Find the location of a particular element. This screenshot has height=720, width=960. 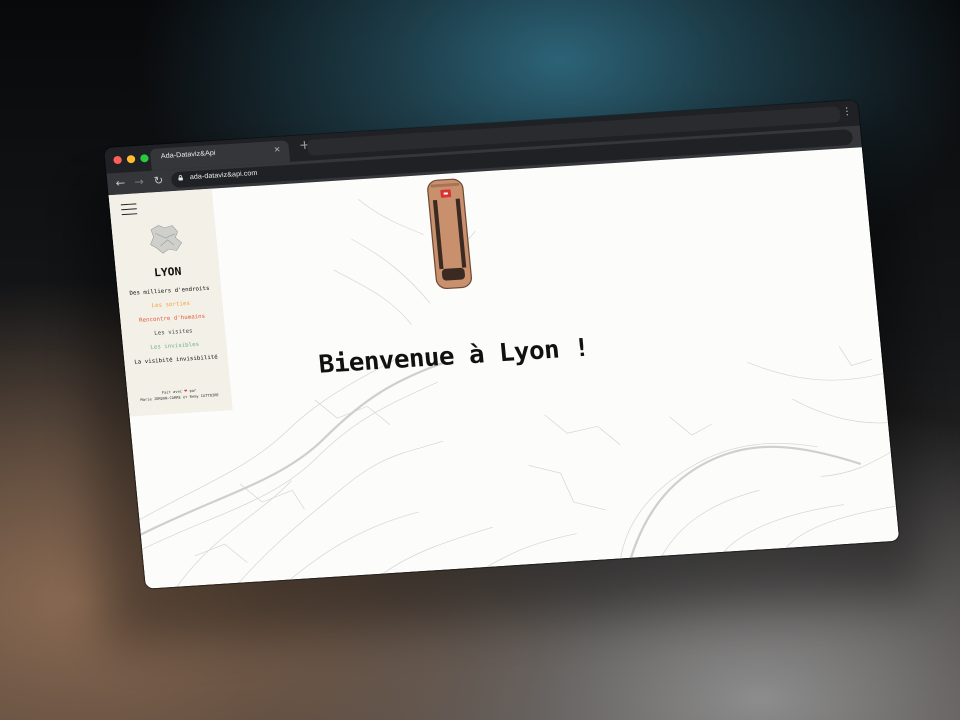

url-text: ada-dataviz&api.com is located at coordinates (223, 175).